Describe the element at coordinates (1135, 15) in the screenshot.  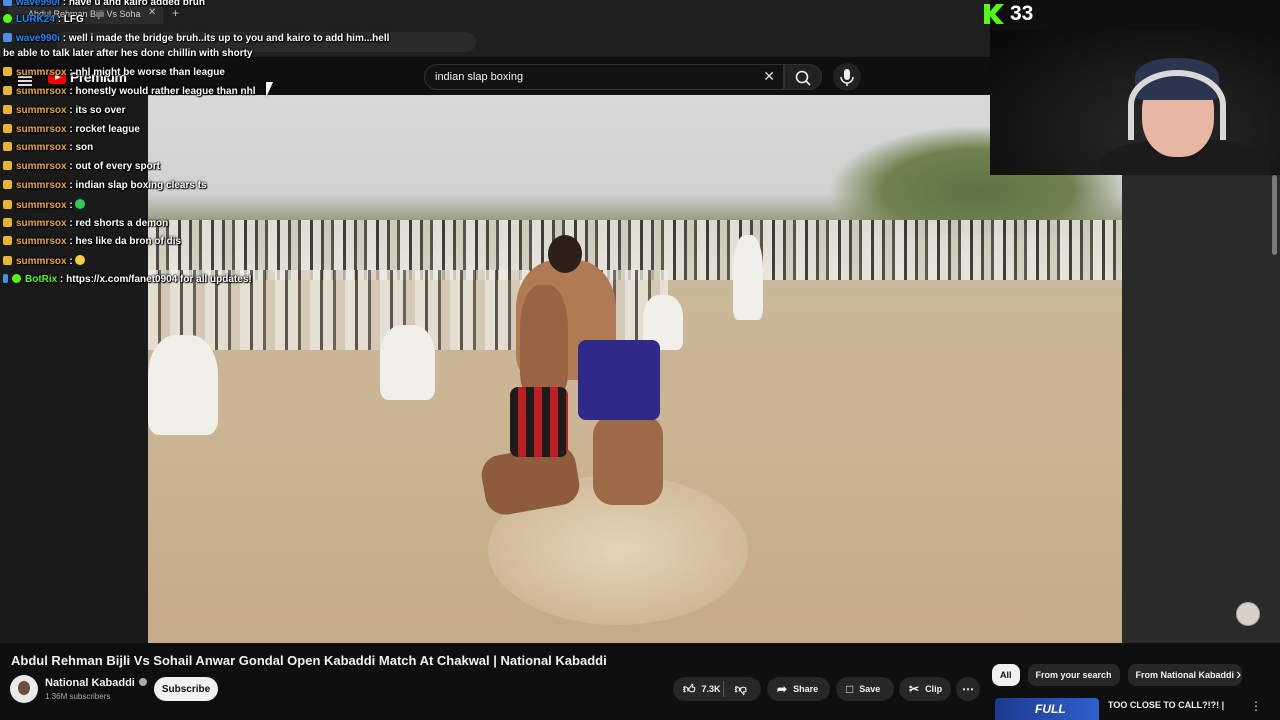
I see `stream-viewer-panel` at that location.